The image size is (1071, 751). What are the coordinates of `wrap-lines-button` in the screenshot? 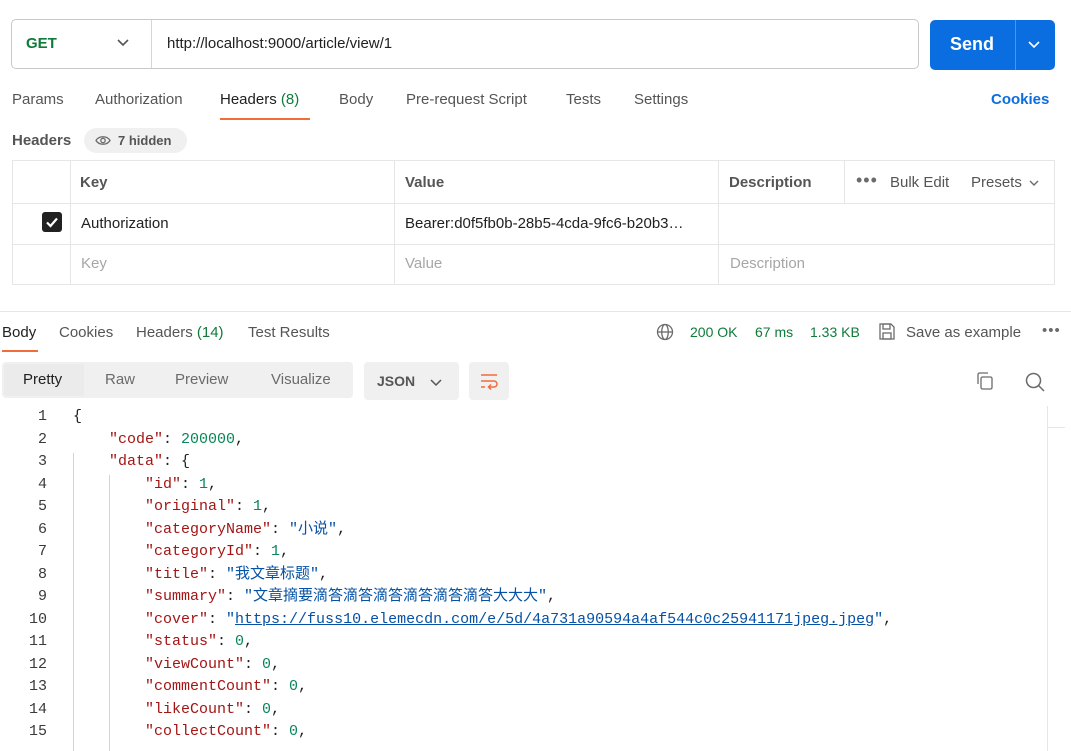 It's located at (489, 381).